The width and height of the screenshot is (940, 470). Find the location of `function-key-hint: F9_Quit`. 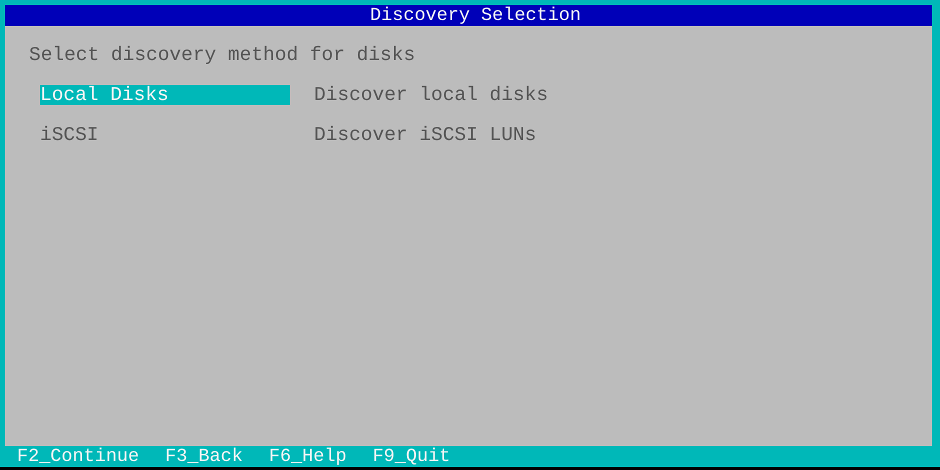

function-key-hint: F9_Quit is located at coordinates (411, 456).